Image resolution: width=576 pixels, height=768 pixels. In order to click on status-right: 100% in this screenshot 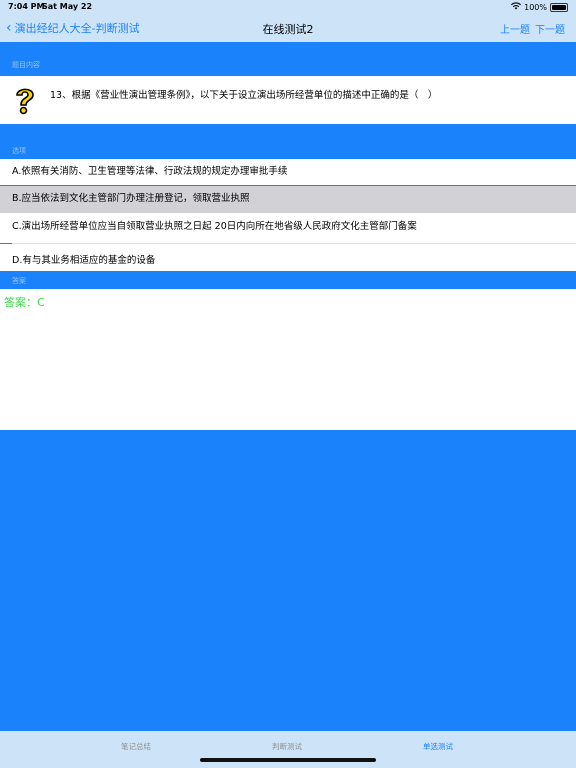, I will do `click(539, 7)`.